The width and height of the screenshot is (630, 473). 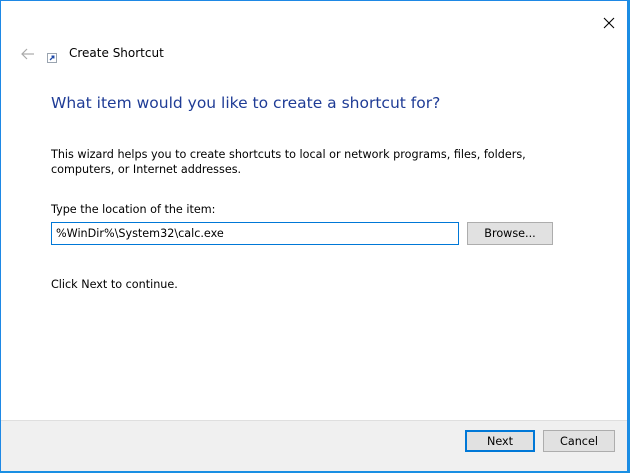 What do you see at coordinates (579, 441) in the screenshot?
I see `cancel-button: Cancel` at bounding box center [579, 441].